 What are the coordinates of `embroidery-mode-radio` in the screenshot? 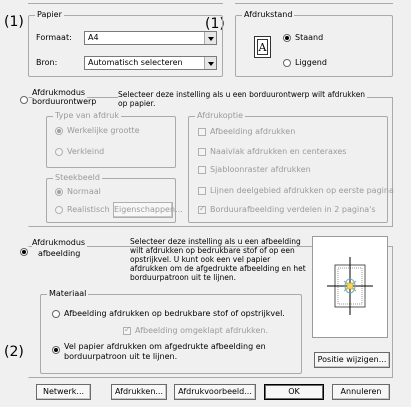 It's located at (24, 100).